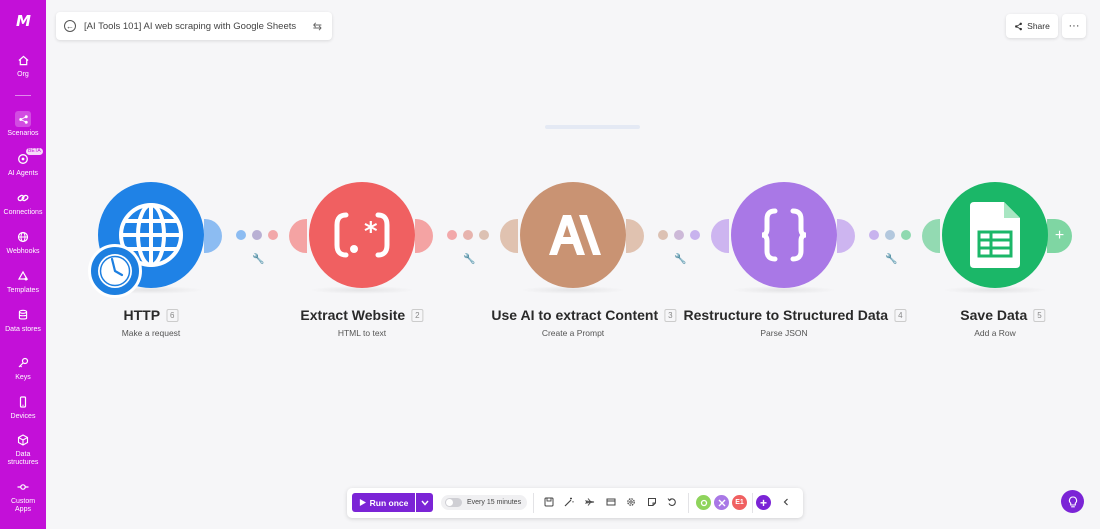 The image size is (1100, 529). Describe the element at coordinates (786, 502) in the screenshot. I see `chevron-left-icon` at that location.